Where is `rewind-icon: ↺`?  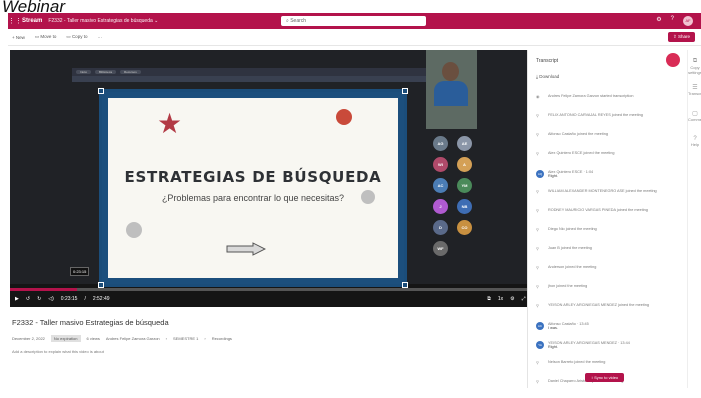
rewind-icon: ↺ is located at coordinates (28, 299).